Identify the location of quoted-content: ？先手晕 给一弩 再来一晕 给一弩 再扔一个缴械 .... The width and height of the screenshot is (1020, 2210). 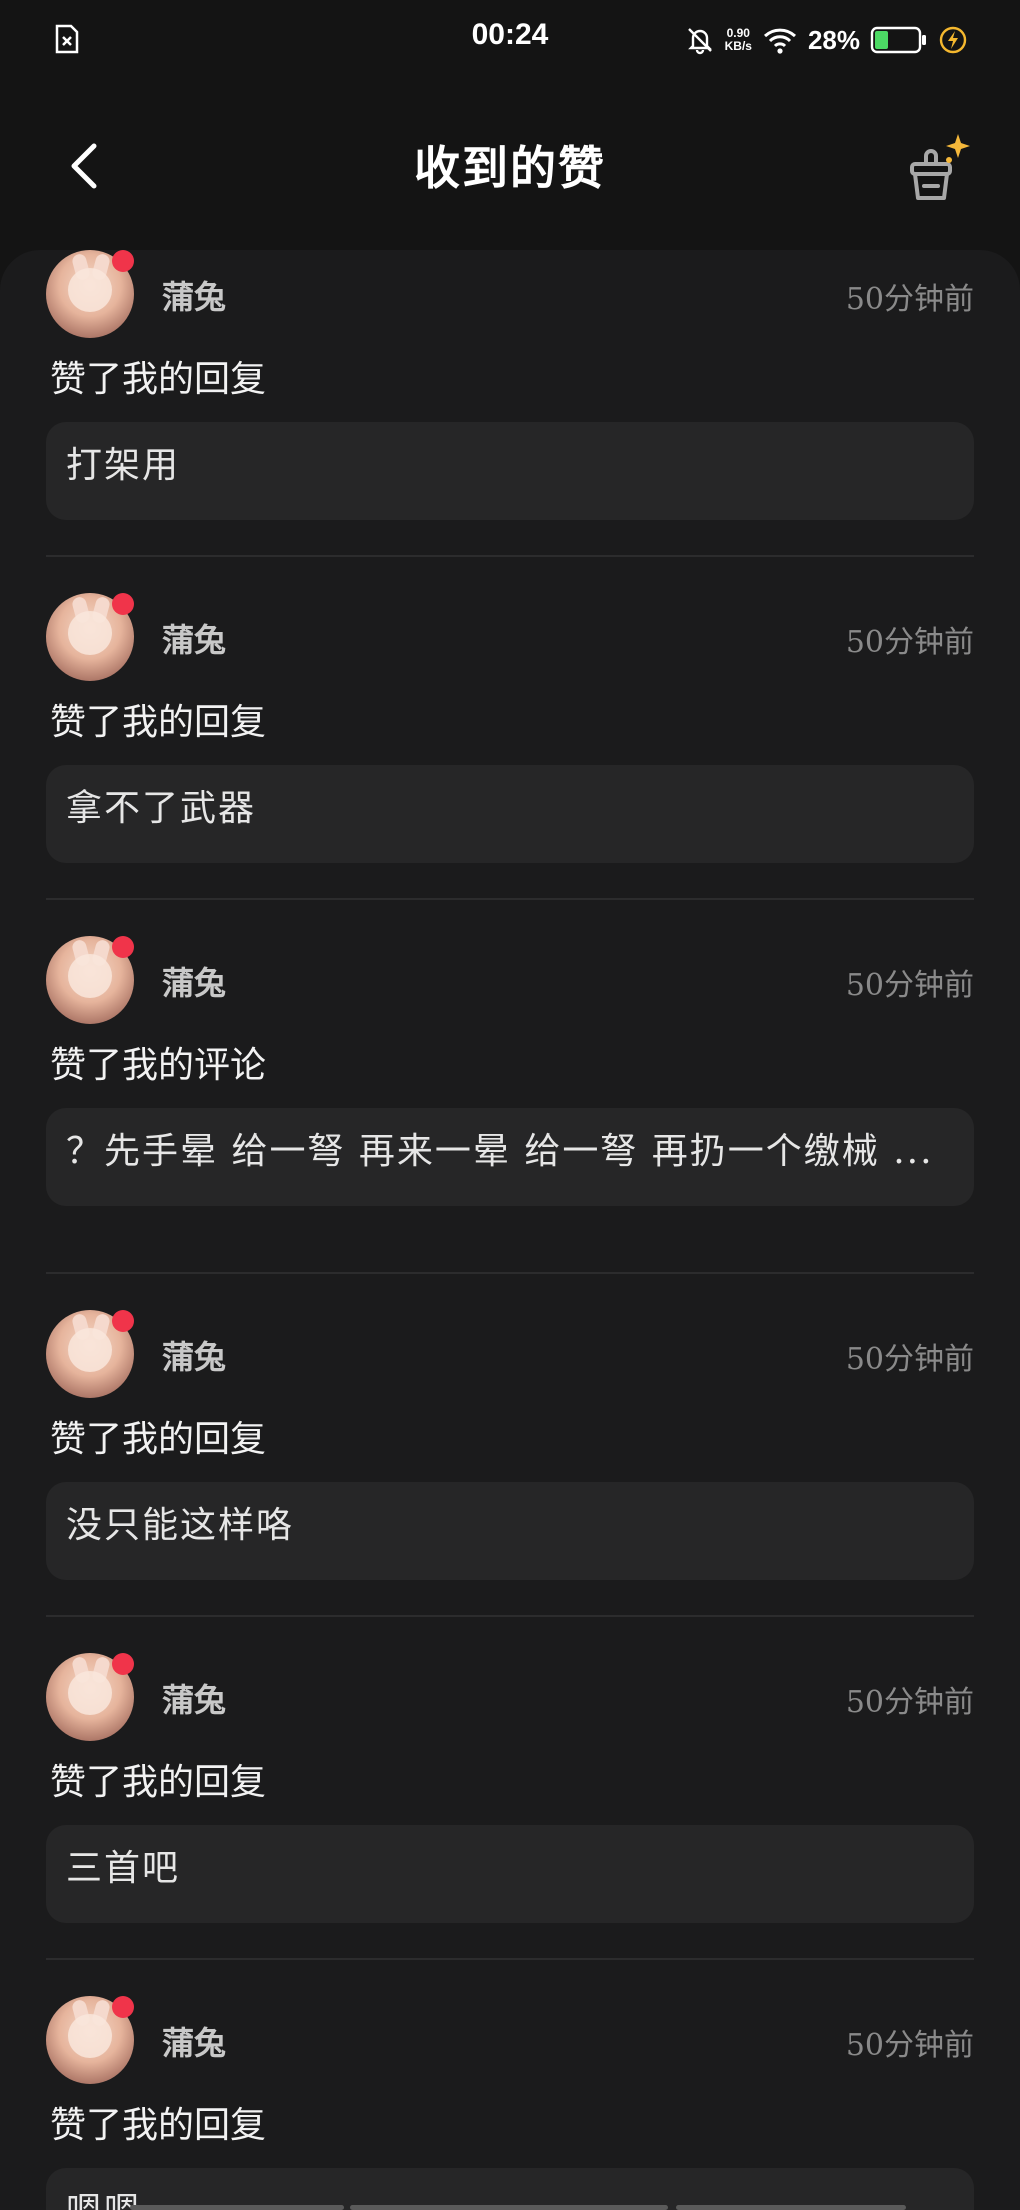
(510, 1157).